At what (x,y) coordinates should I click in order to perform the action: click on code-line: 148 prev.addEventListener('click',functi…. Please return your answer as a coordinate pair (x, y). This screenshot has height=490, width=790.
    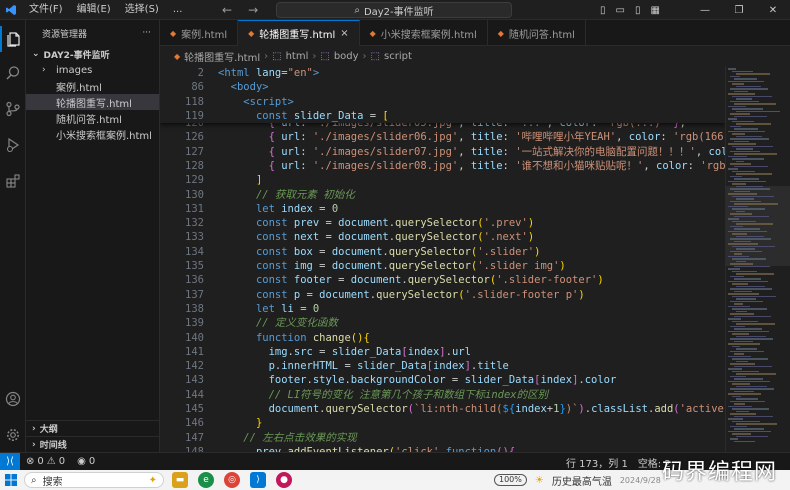
    Looking at the image, I should click on (442, 448).